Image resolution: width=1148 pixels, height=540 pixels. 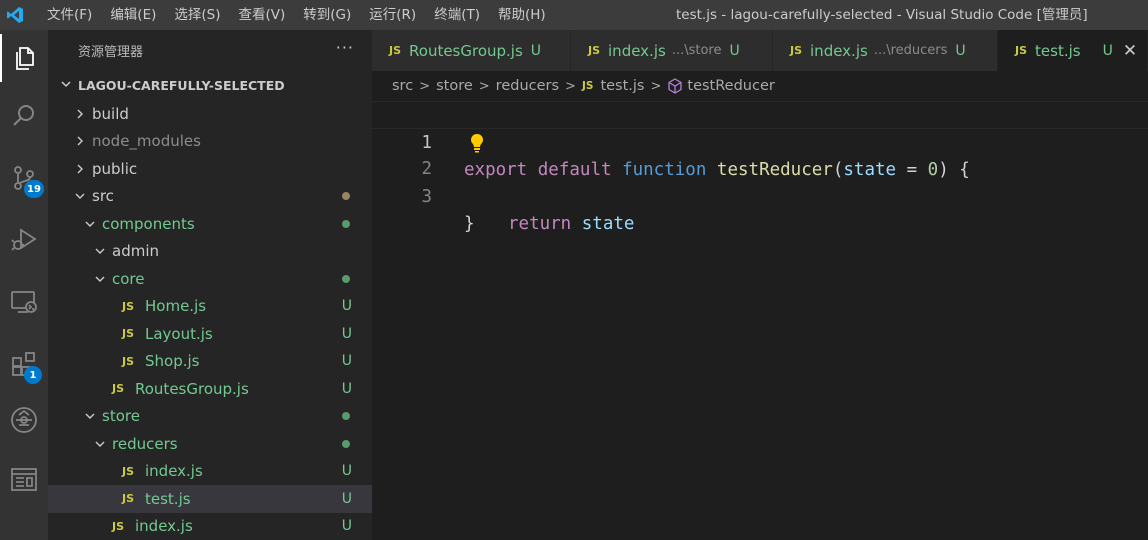 I want to click on code-line: 2 return state, so click(x=760, y=181).